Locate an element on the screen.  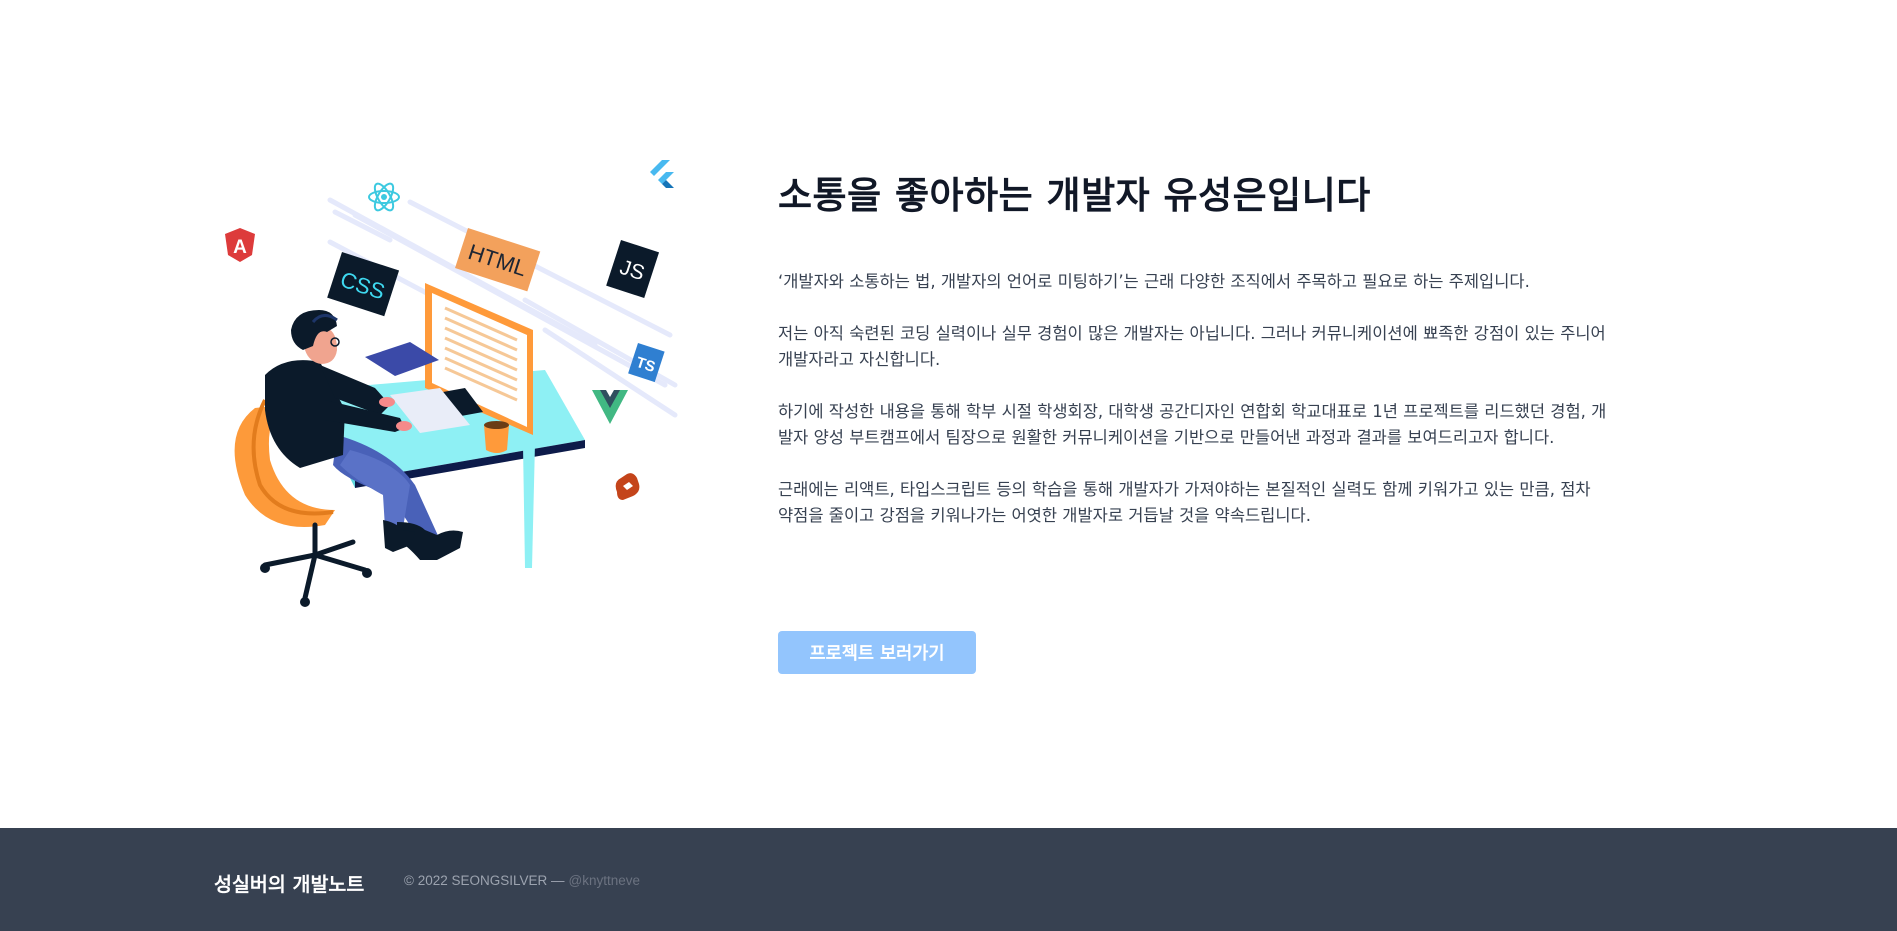
footer: 성실버의 개발노트 © 2022 SEONGSILVER — @knyttneve is located at coordinates (948, 879).